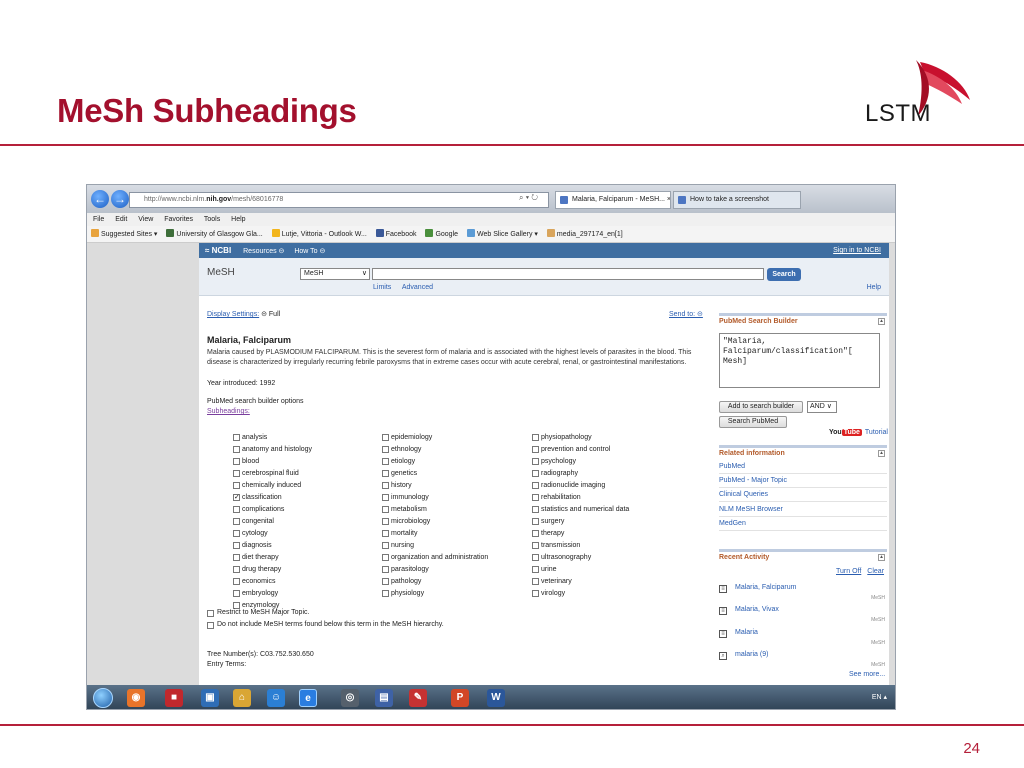 This screenshot has width=1024, height=768. I want to click on start-button-icon, so click(103, 698).